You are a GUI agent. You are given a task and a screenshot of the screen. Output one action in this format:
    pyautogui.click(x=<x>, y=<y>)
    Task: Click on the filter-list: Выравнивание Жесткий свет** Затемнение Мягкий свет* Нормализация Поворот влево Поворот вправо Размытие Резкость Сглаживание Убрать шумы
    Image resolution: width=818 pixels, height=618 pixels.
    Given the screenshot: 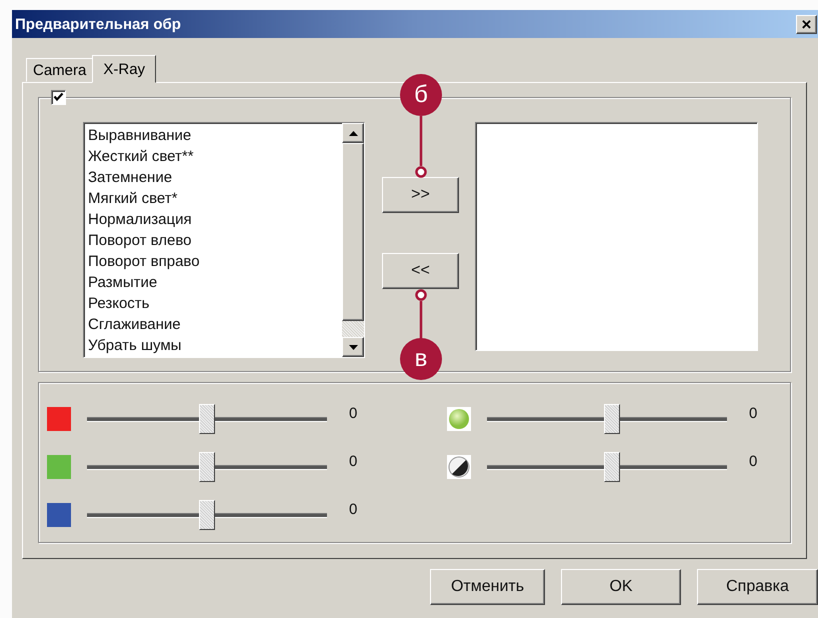 What is the action you would take?
    pyautogui.click(x=224, y=240)
    